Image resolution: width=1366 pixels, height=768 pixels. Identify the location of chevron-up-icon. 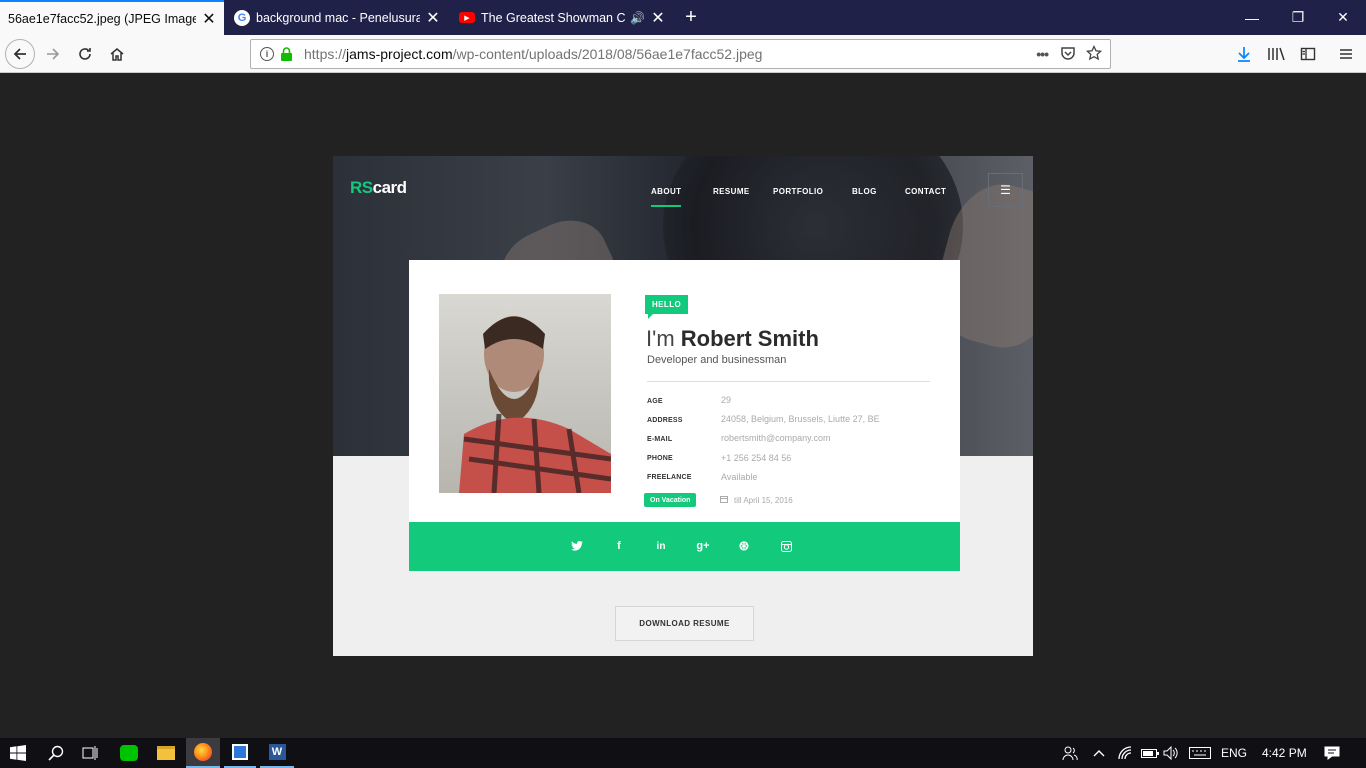
(1099, 753).